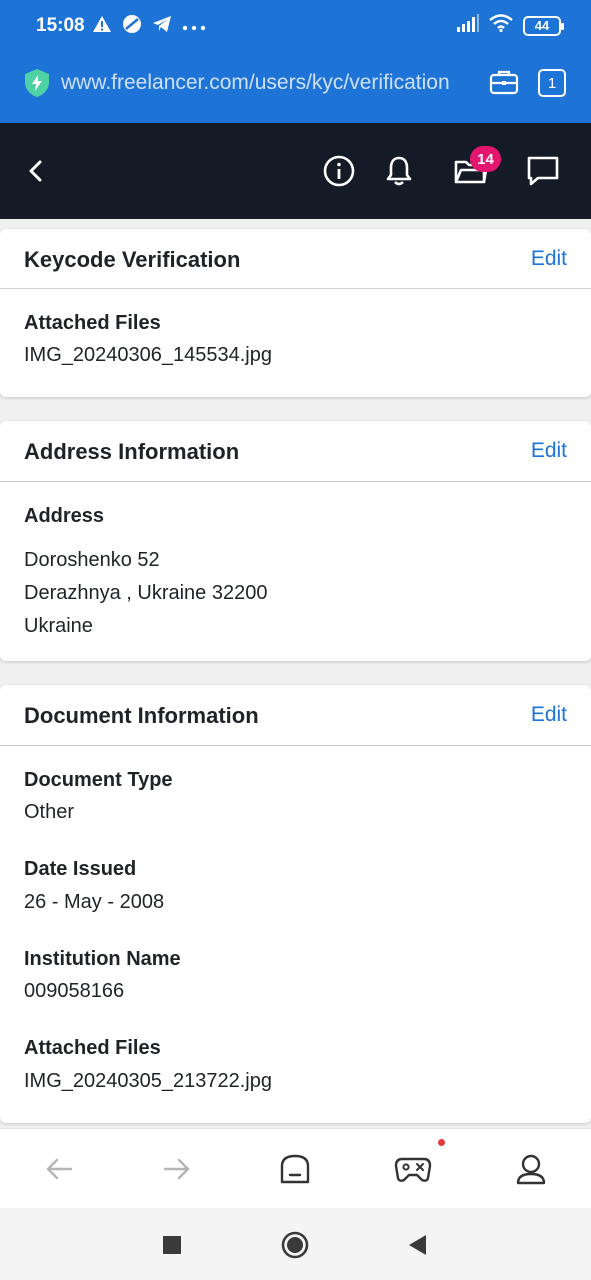 This screenshot has height=1280, width=591. Describe the element at coordinates (132, 26) in the screenshot. I see `no-entry-icon` at that location.